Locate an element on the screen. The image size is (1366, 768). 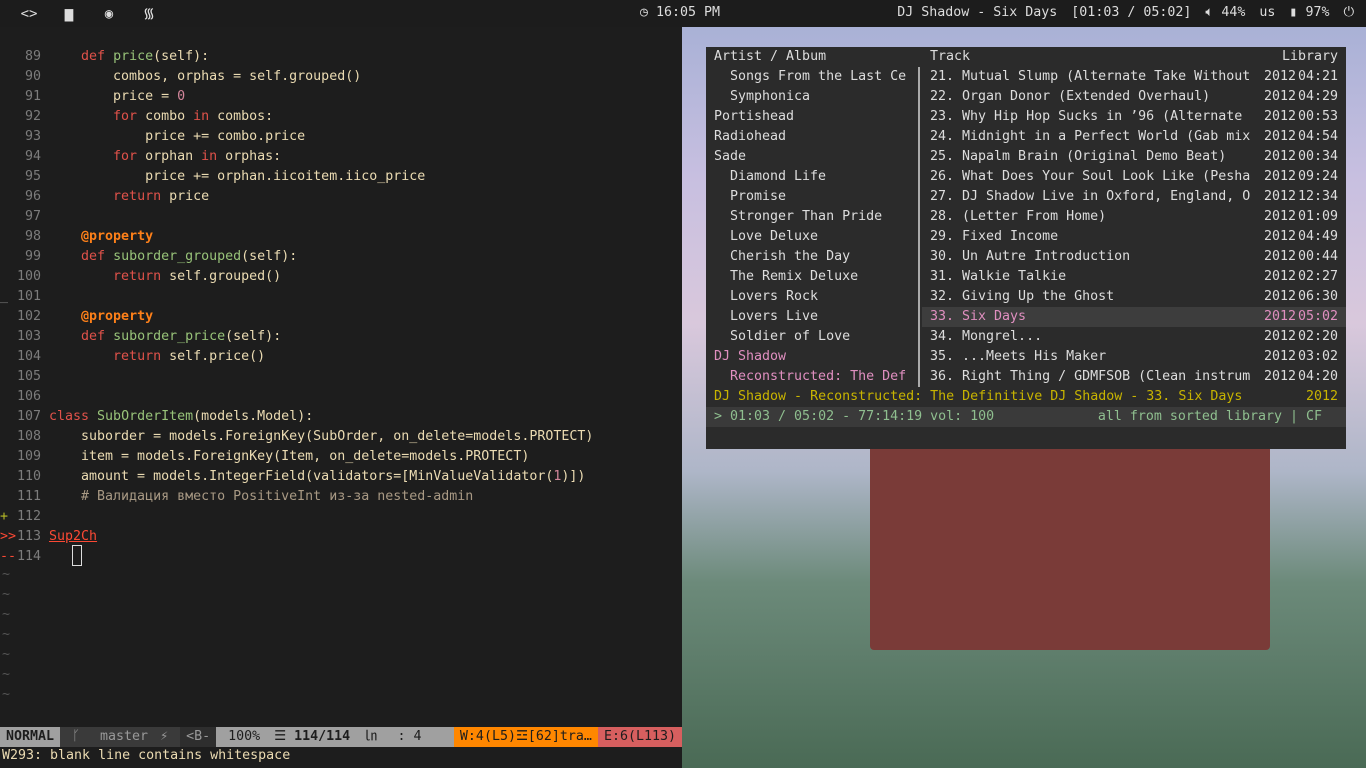
artist-album-item: Sade is located at coordinates (815, 157).